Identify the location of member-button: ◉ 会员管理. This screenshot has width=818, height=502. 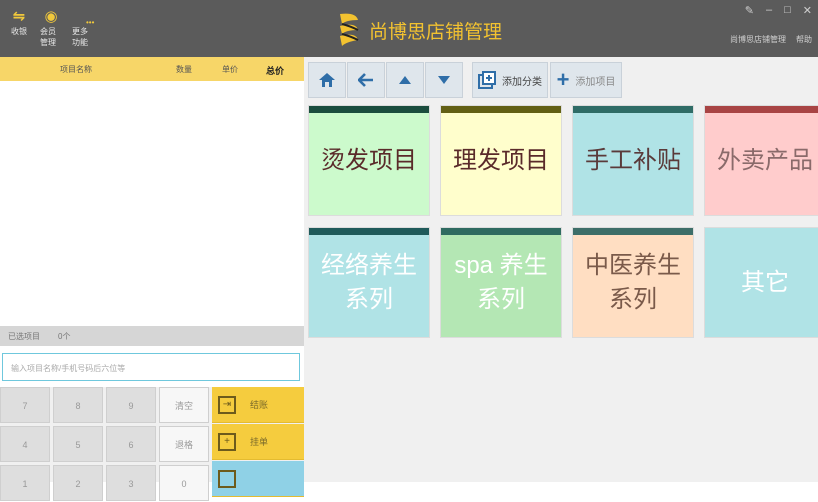
(51, 28).